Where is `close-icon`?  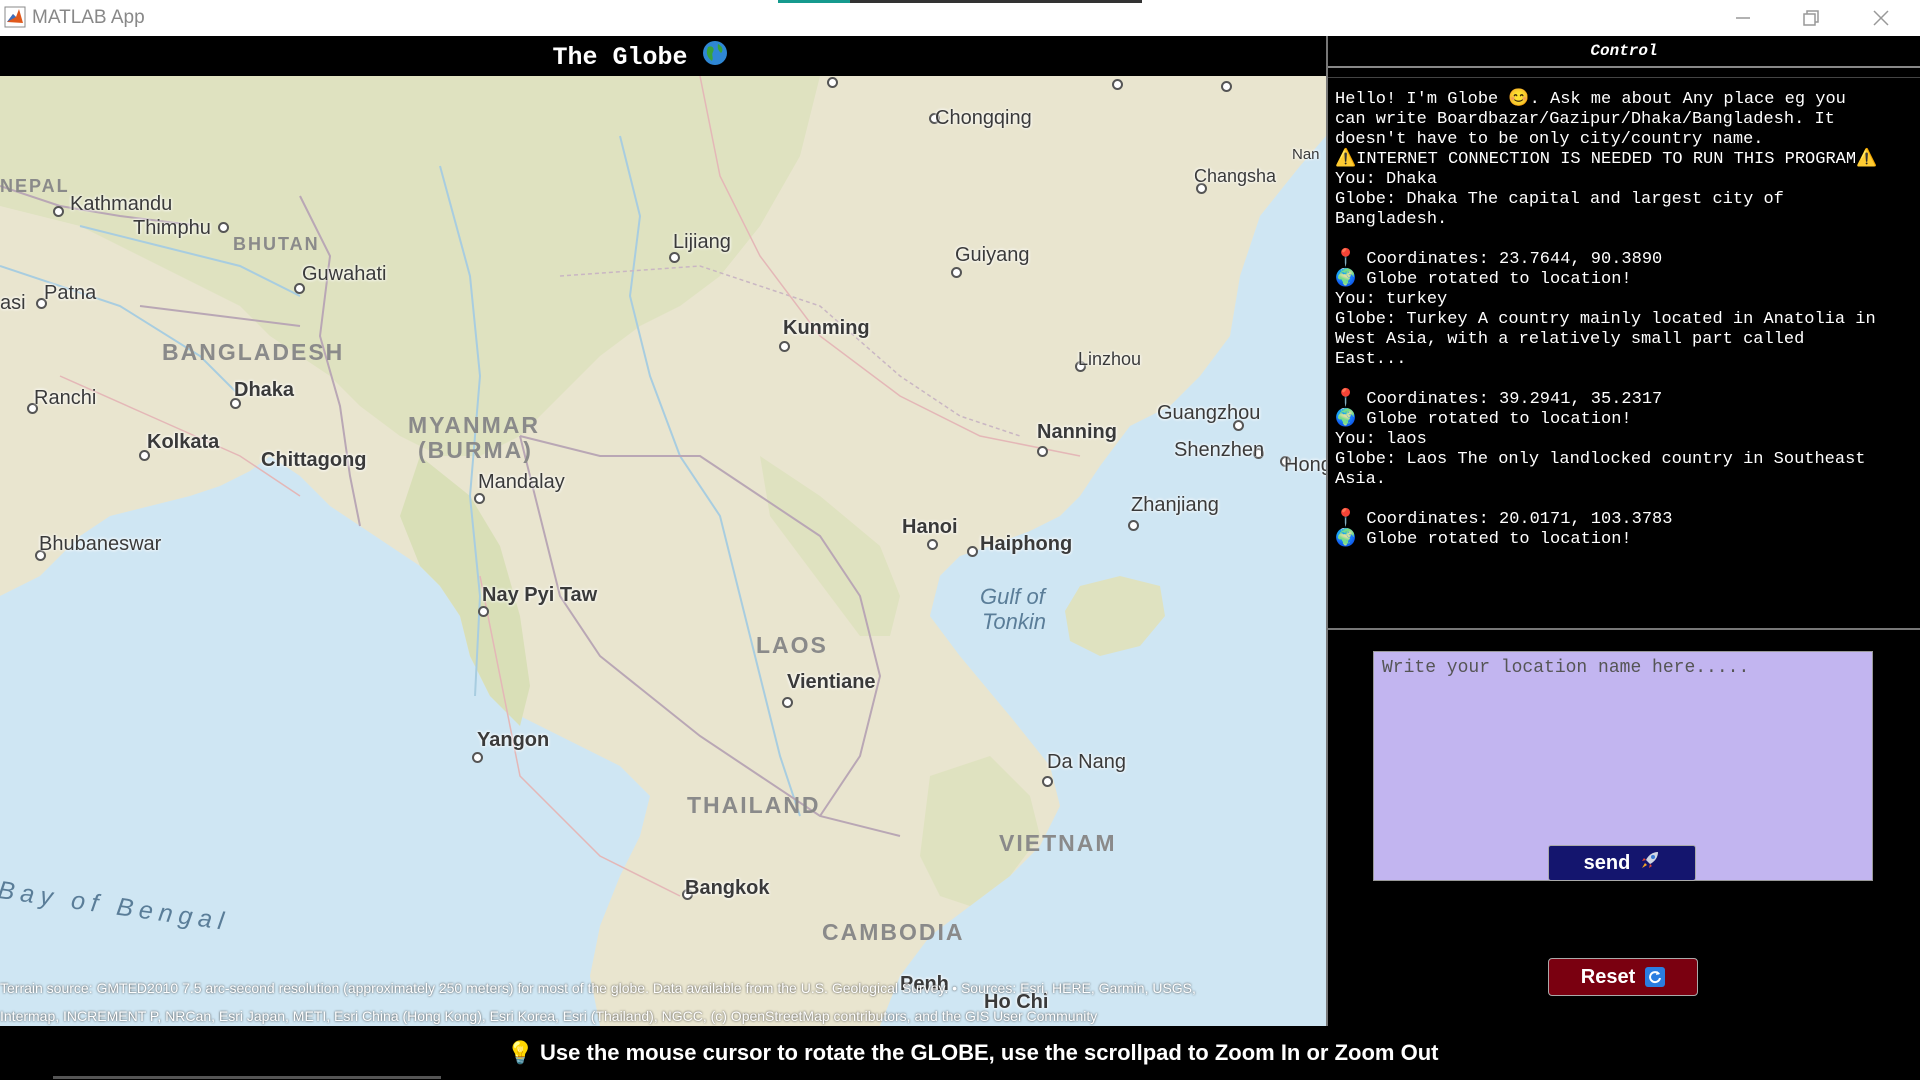
close-icon is located at coordinates (1881, 18).